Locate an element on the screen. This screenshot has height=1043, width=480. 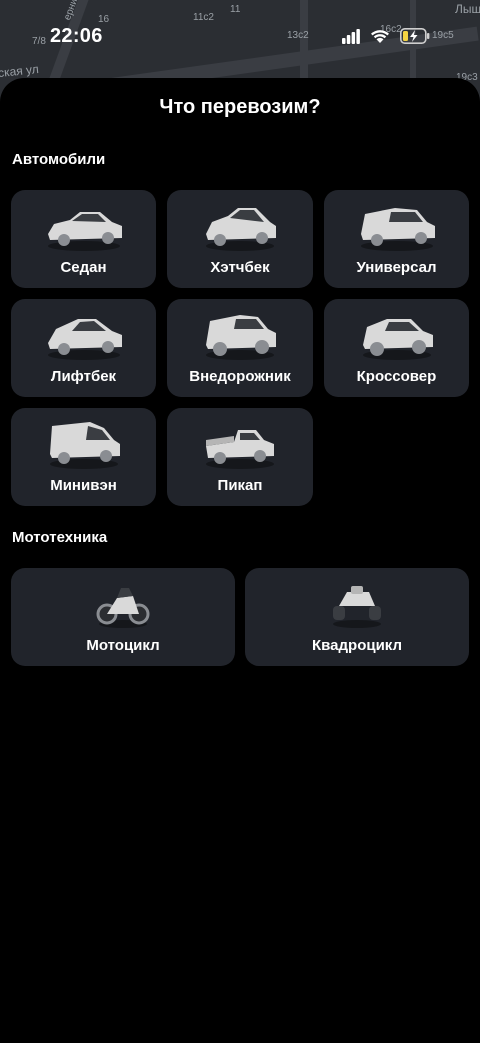
crossover-car-icon is located at coordinates (397, 338).